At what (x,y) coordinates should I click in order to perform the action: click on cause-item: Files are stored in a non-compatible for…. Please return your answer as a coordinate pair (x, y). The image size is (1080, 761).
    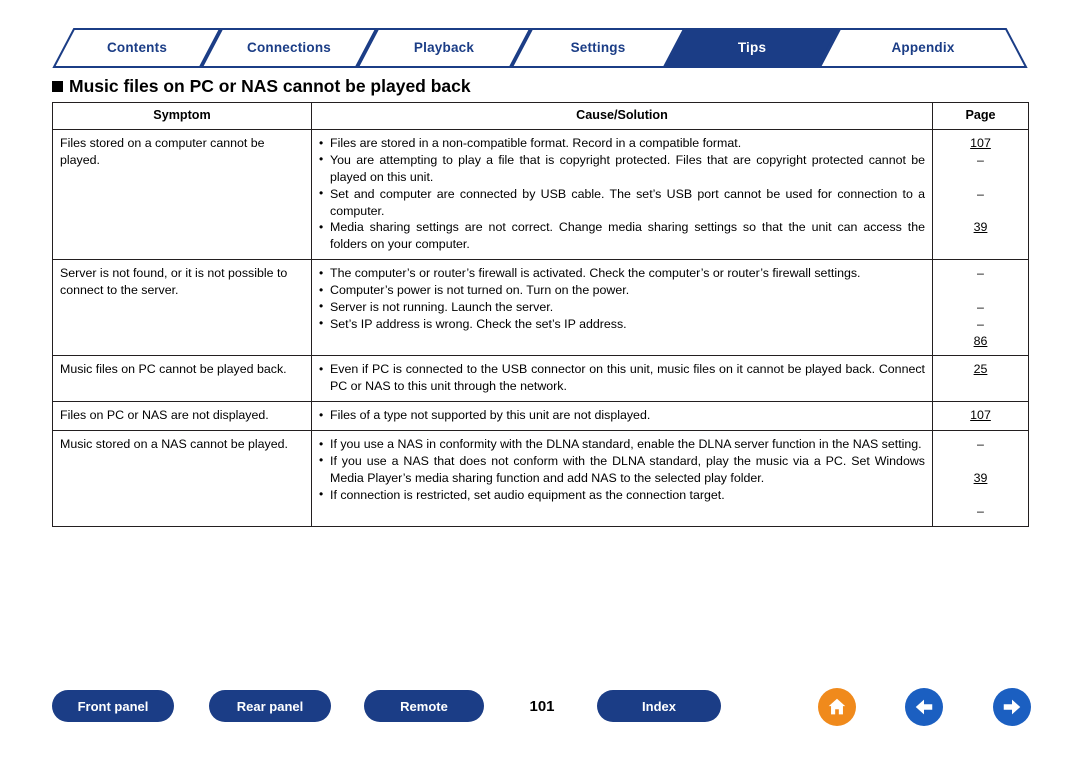
    Looking at the image, I should click on (622, 143).